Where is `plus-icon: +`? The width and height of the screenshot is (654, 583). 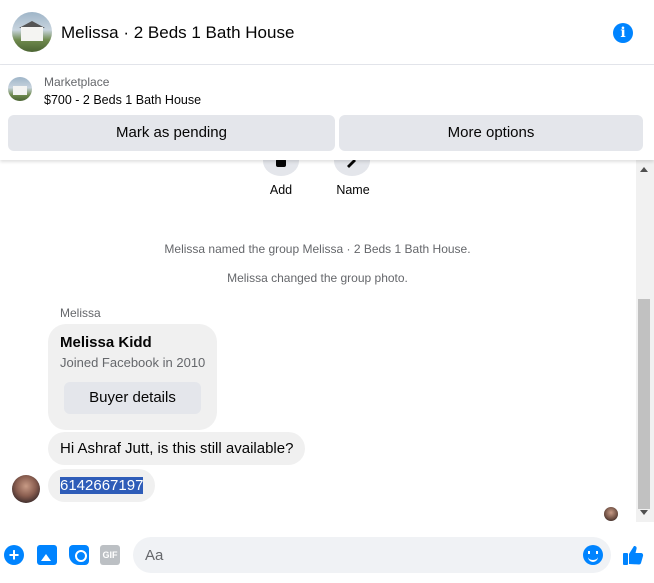
plus-icon: + is located at coordinates (14, 555).